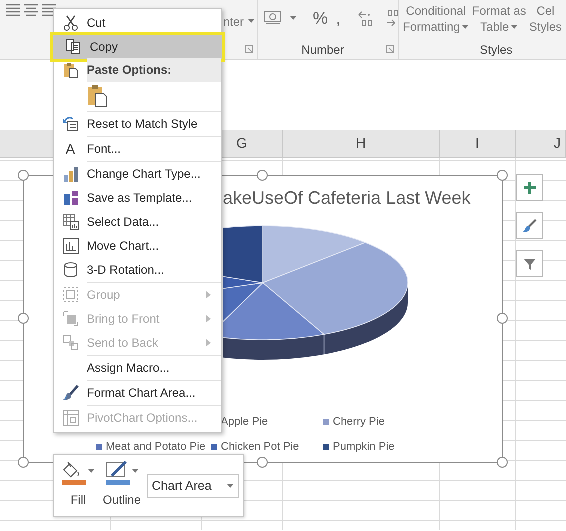 This screenshot has width=566, height=531. What do you see at coordinates (478, 143) in the screenshot?
I see `column-header: I` at bounding box center [478, 143].